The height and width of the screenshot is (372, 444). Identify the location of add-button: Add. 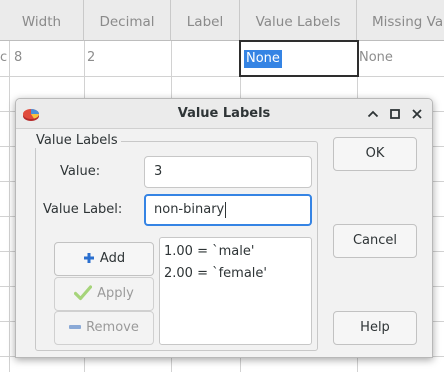
(104, 259).